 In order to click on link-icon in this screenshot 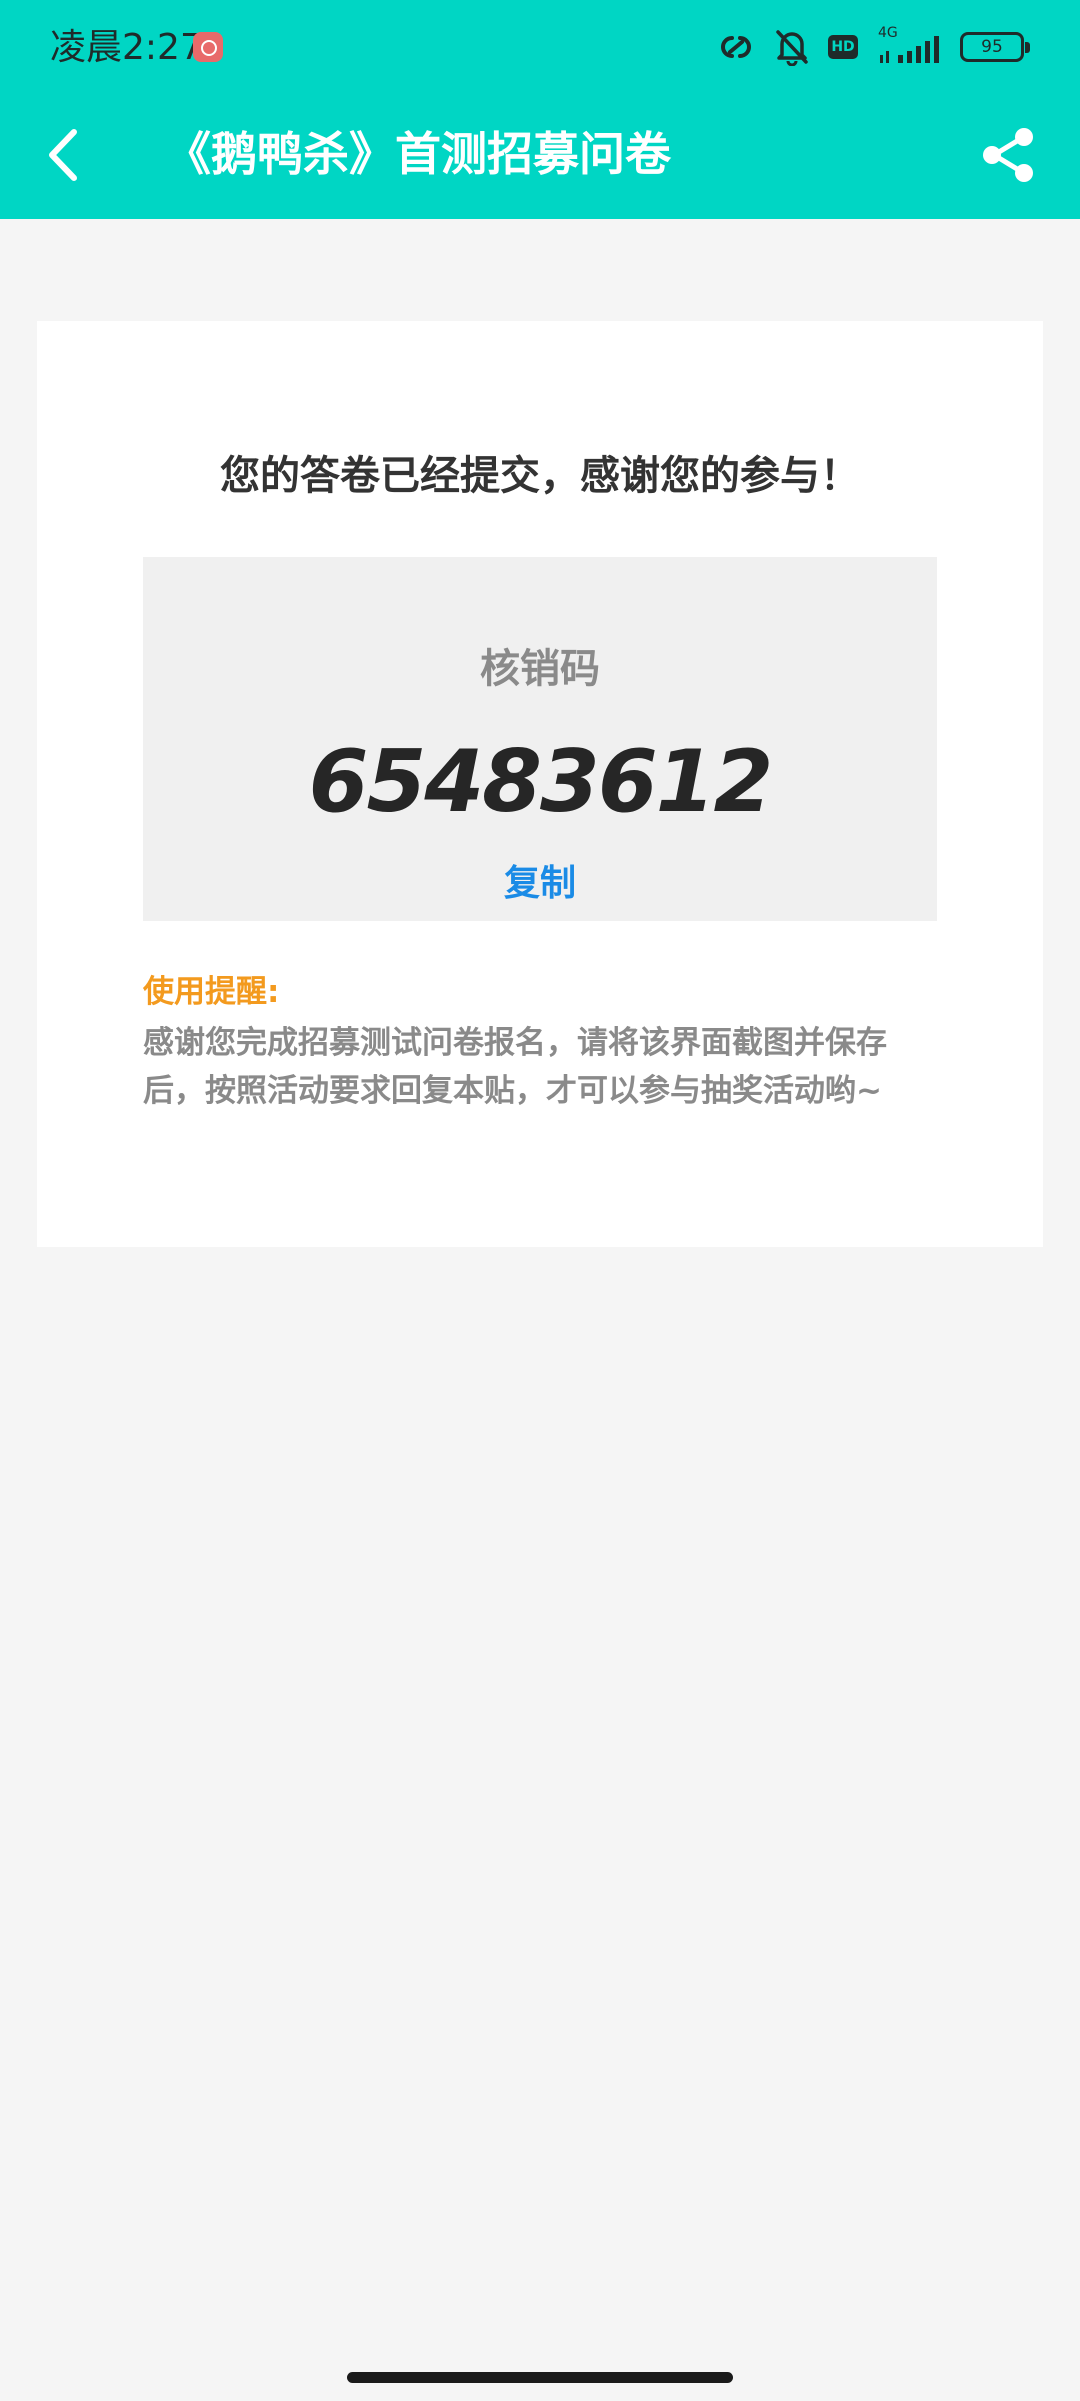, I will do `click(736, 47)`.